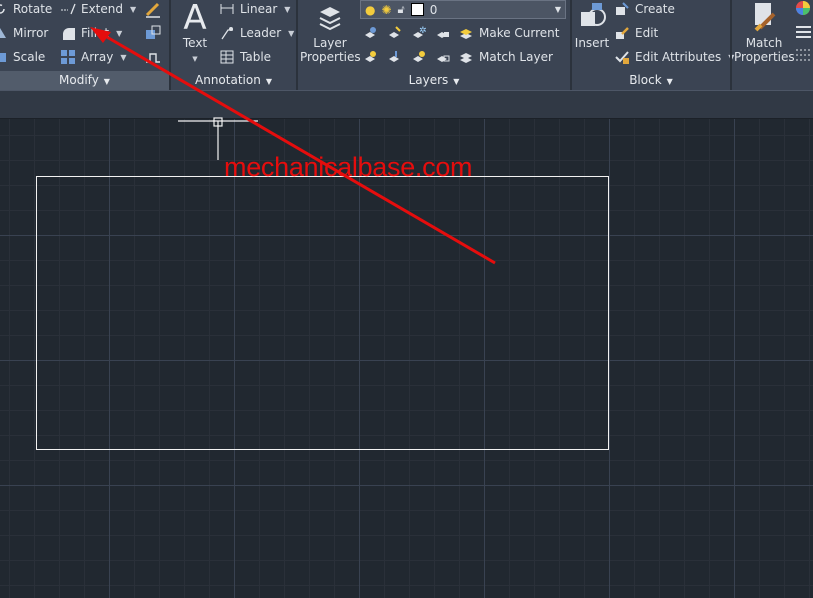  I want to click on match-layer-label: Match Layer, so click(516, 57).